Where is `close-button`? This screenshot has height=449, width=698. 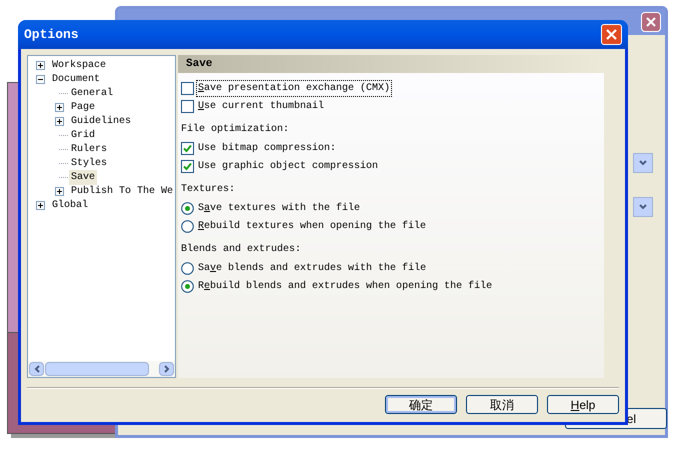
close-button is located at coordinates (611, 34).